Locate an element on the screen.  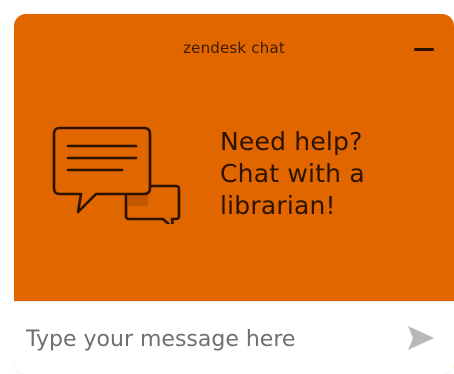
help-prompt: Need help? Chat with a librarian! is located at coordinates (330, 174).